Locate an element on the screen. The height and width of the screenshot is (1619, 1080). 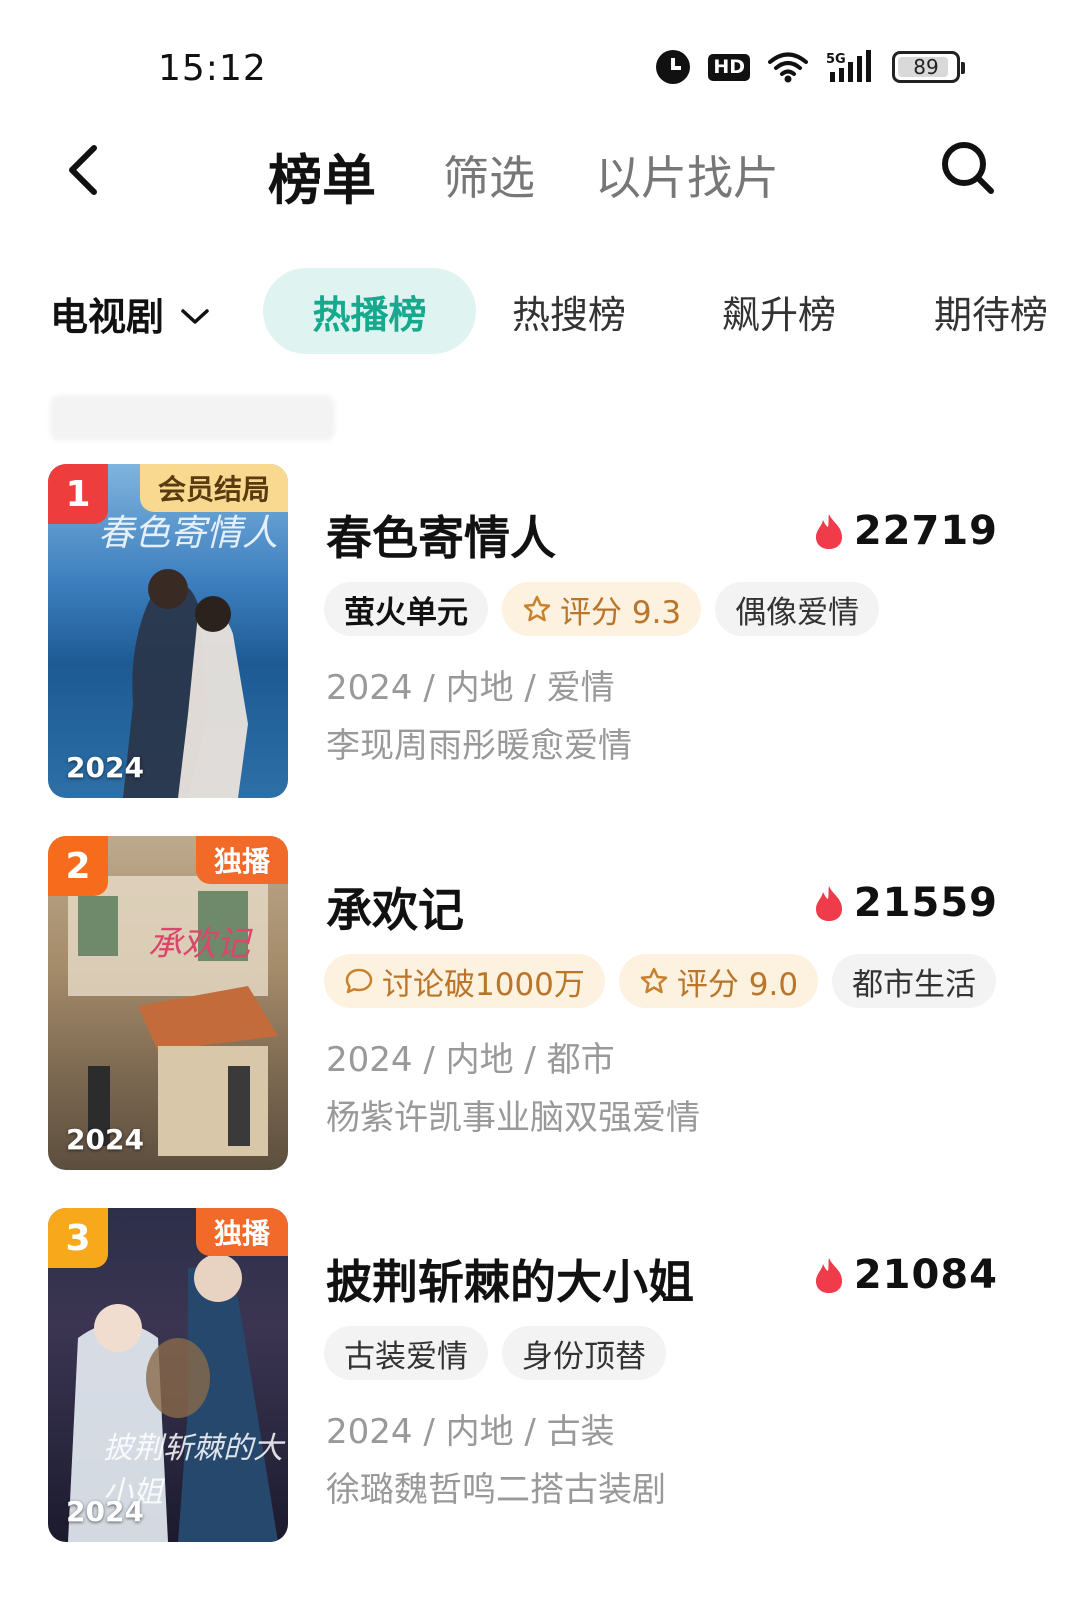
vip-finale-tag: 会员结局 is located at coordinates (213, 488).